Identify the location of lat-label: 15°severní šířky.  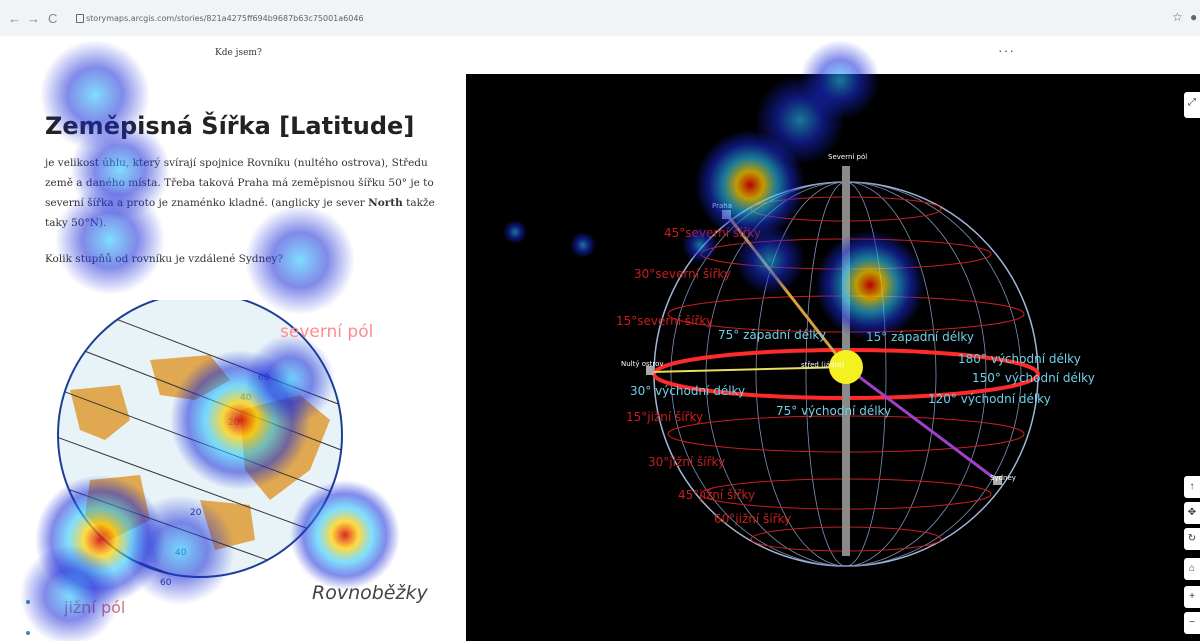
(665, 321).